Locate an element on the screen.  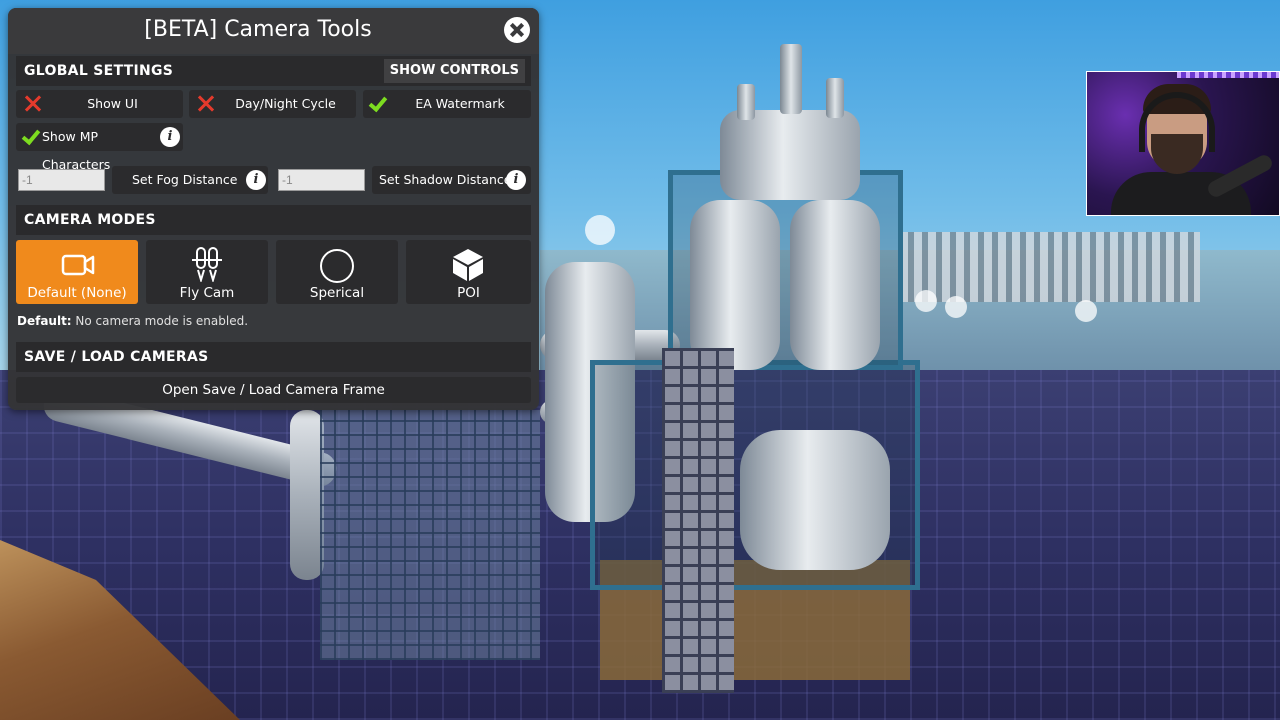
day-night-cycle-toggle: Day/Night Cycle is located at coordinates (272, 104).